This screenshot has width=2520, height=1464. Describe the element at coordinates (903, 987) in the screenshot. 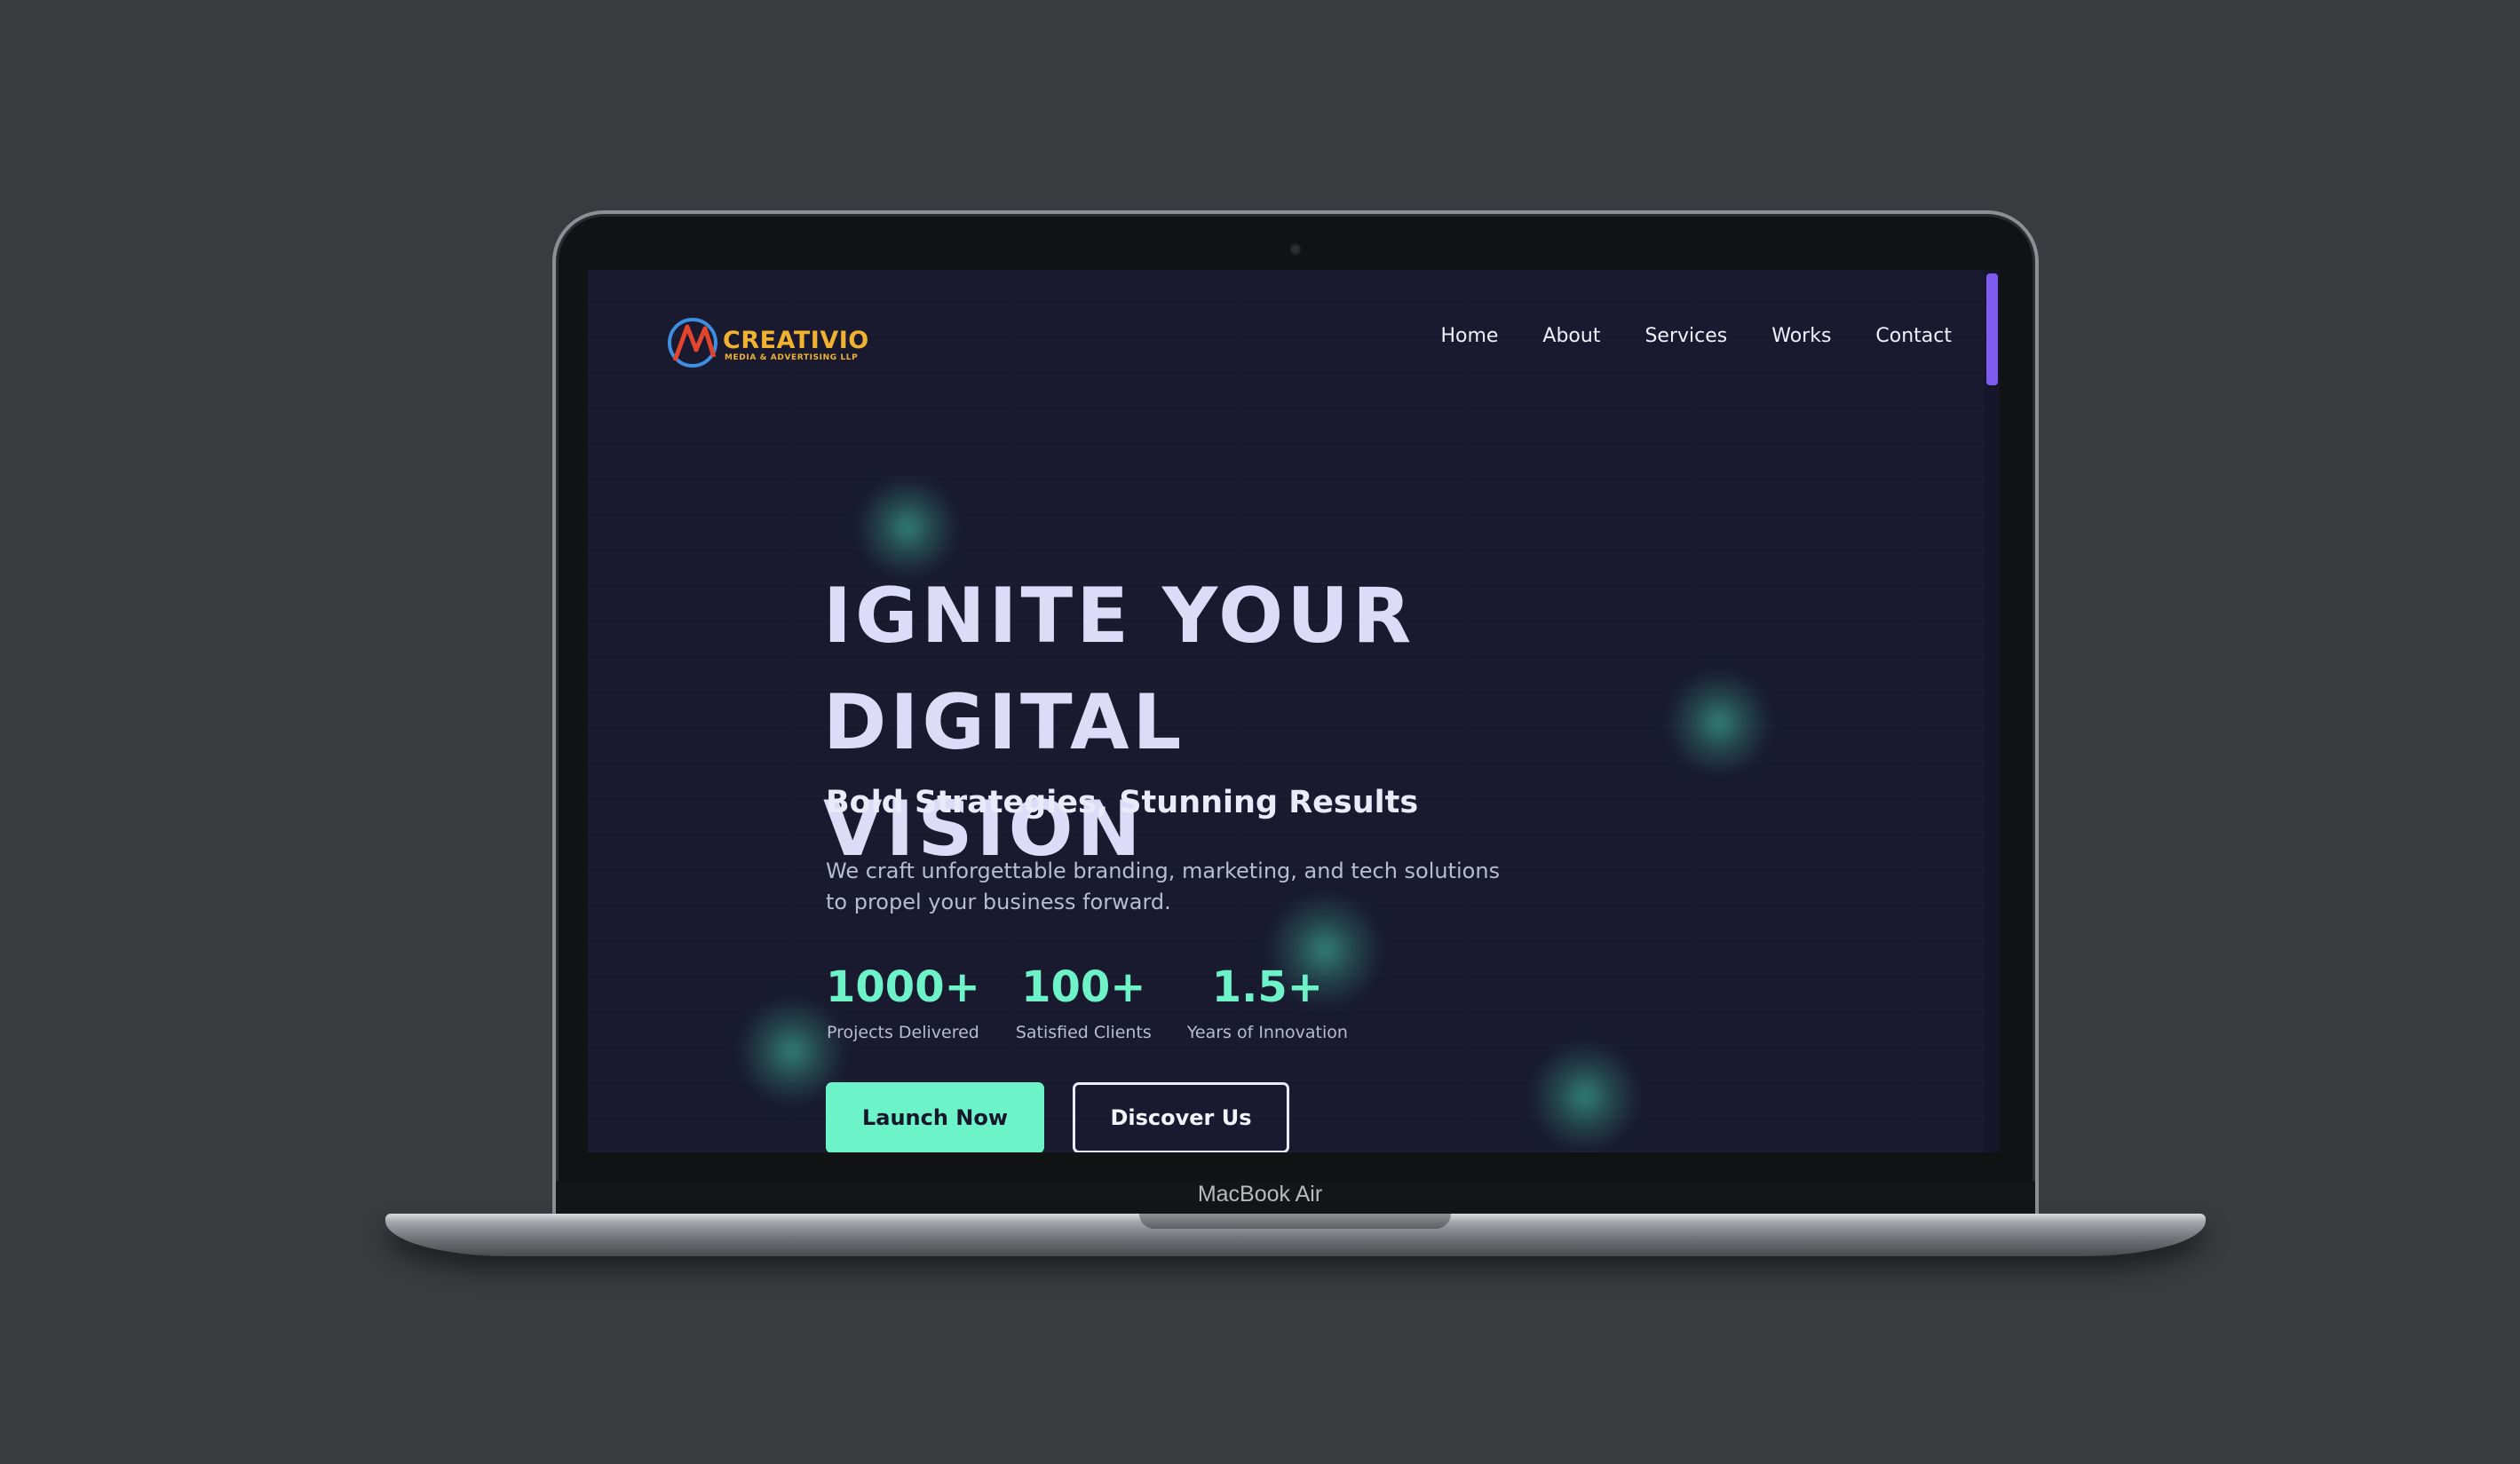

I see `stat-value: 1000+` at that location.